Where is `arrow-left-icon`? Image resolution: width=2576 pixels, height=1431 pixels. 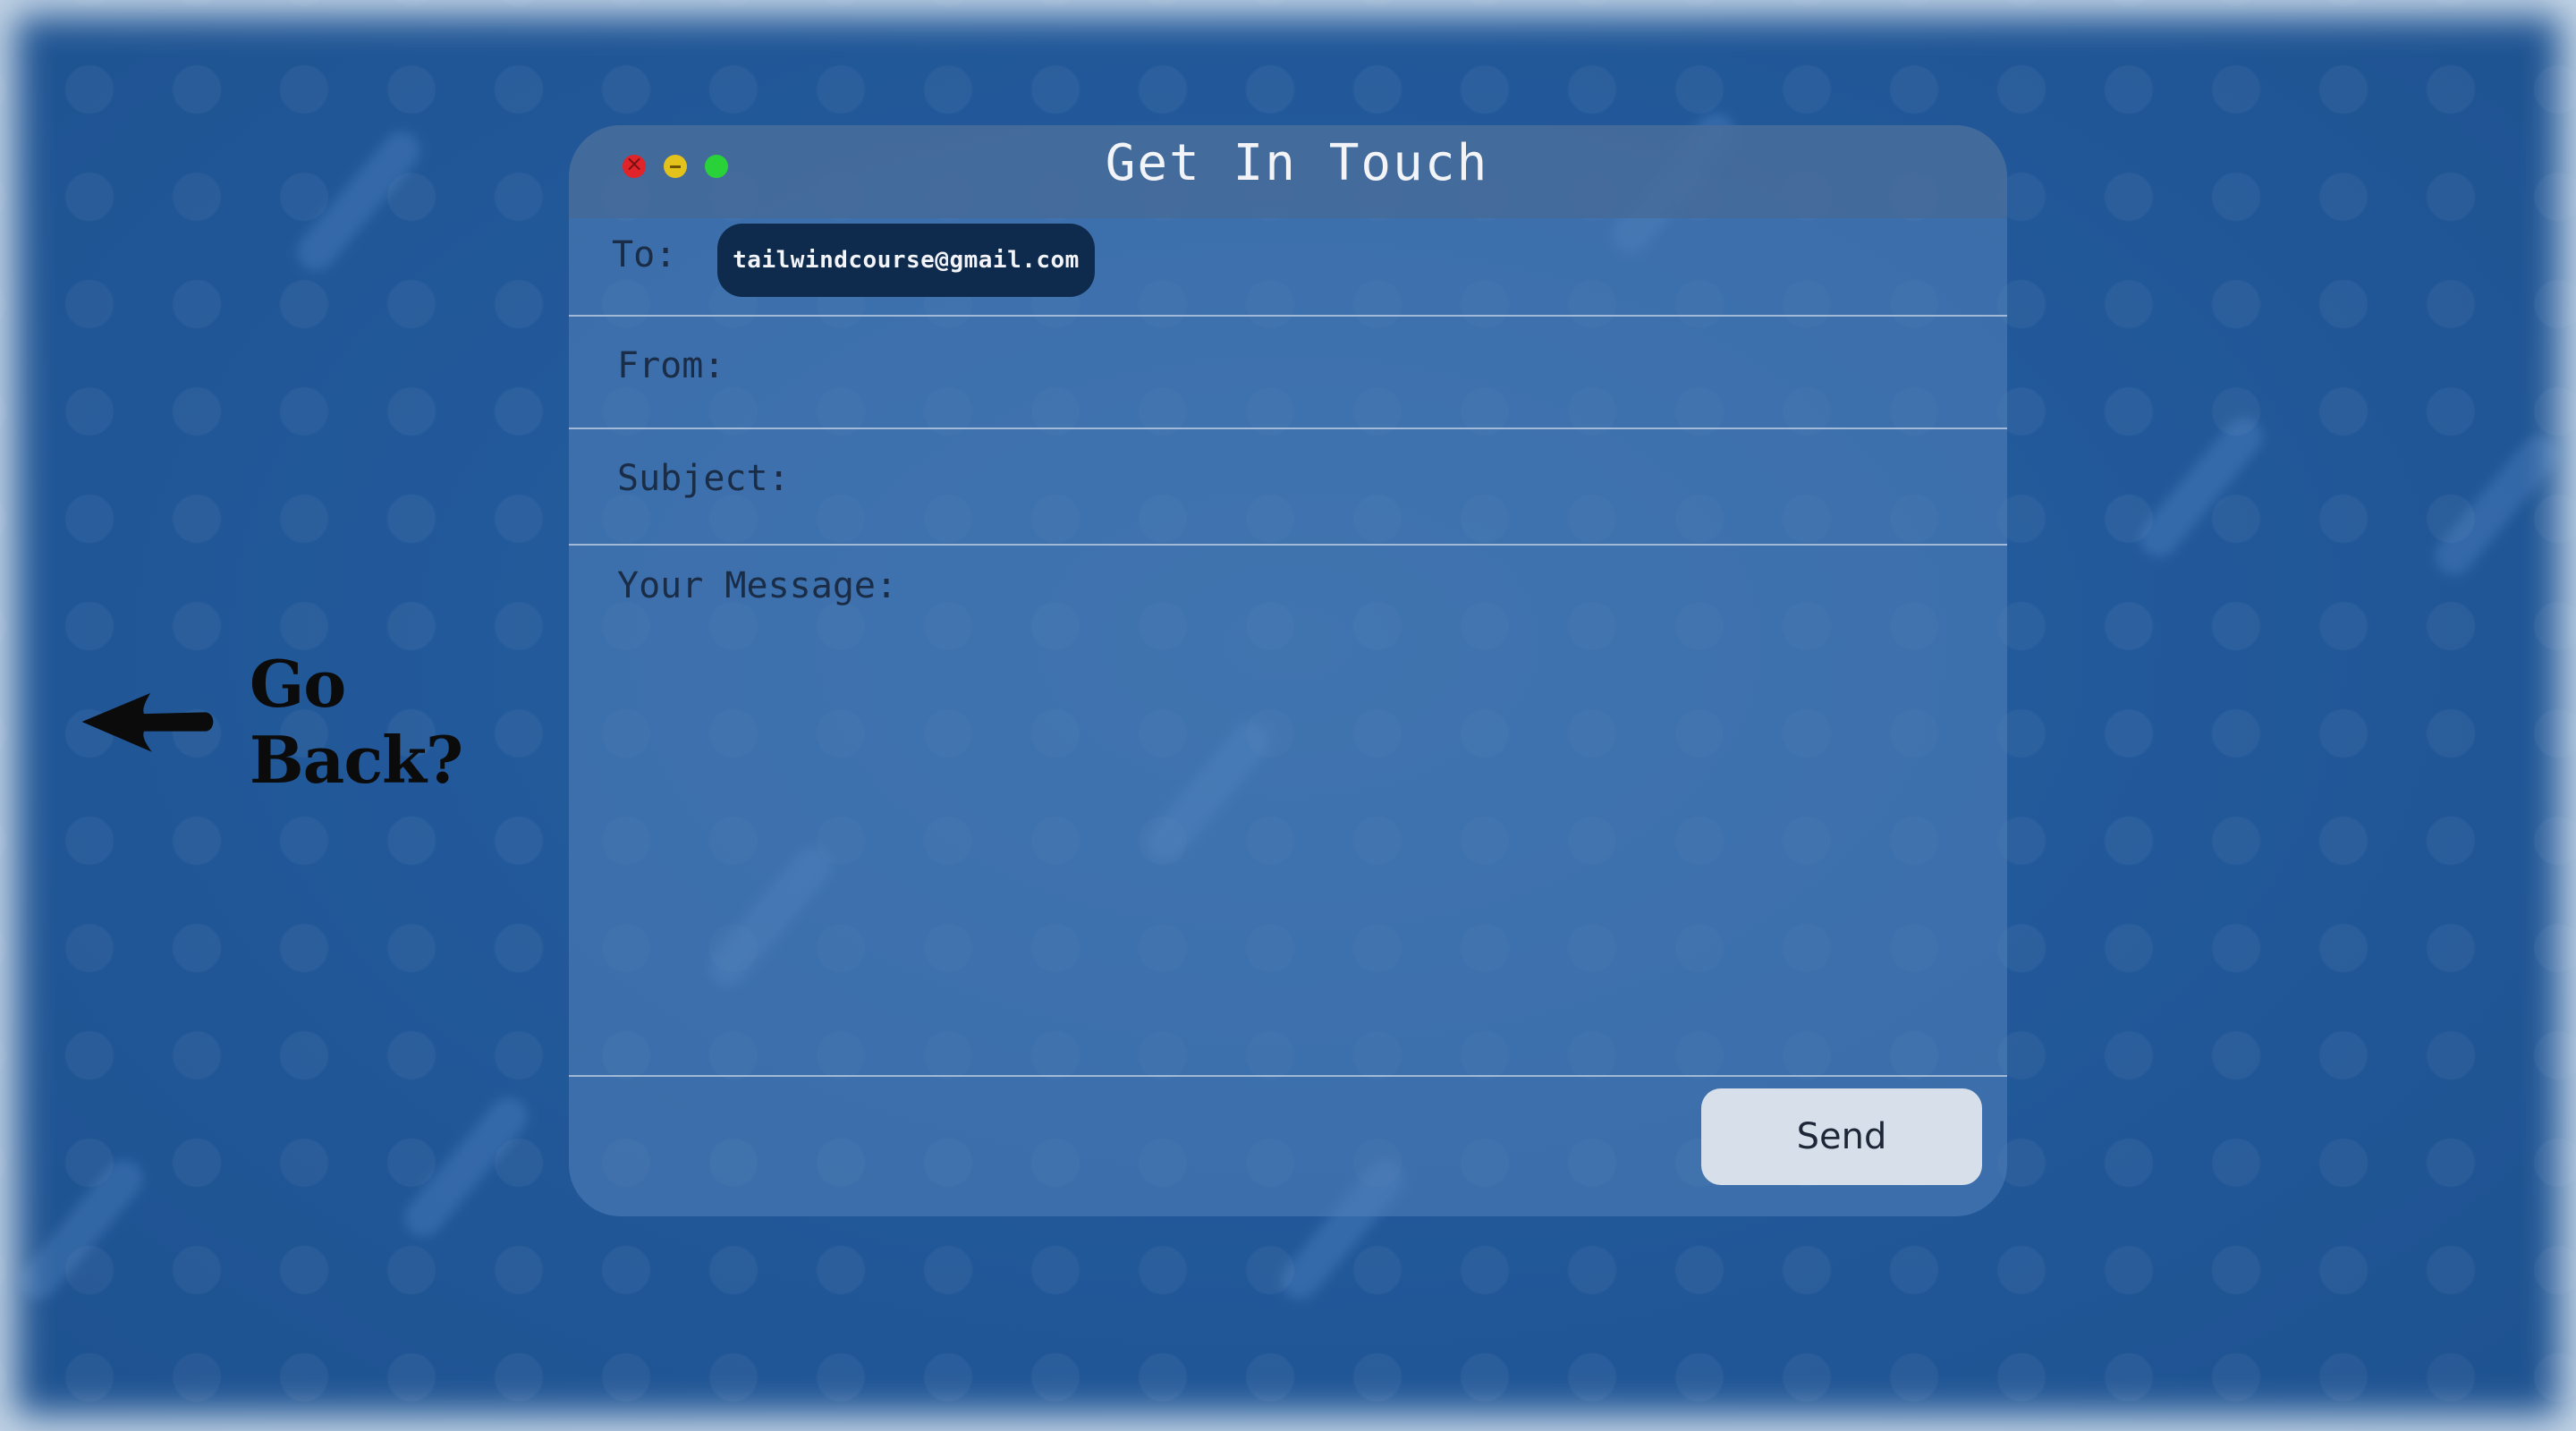 arrow-left-icon is located at coordinates (147, 722).